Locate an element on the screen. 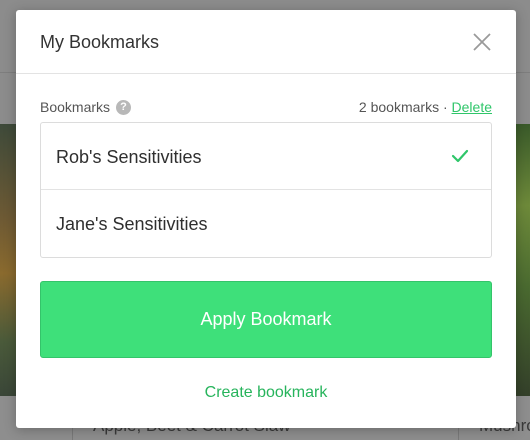 This screenshot has width=530, height=440. close-button is located at coordinates (482, 42).